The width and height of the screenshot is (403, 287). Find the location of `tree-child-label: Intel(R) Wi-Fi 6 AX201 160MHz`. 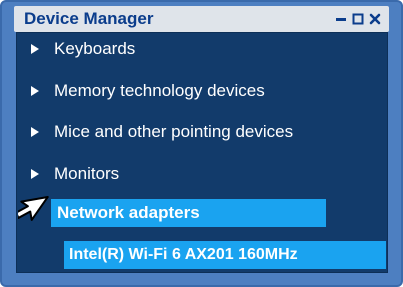

tree-child-label: Intel(R) Wi-Fi 6 AX201 160MHz is located at coordinates (183, 254).